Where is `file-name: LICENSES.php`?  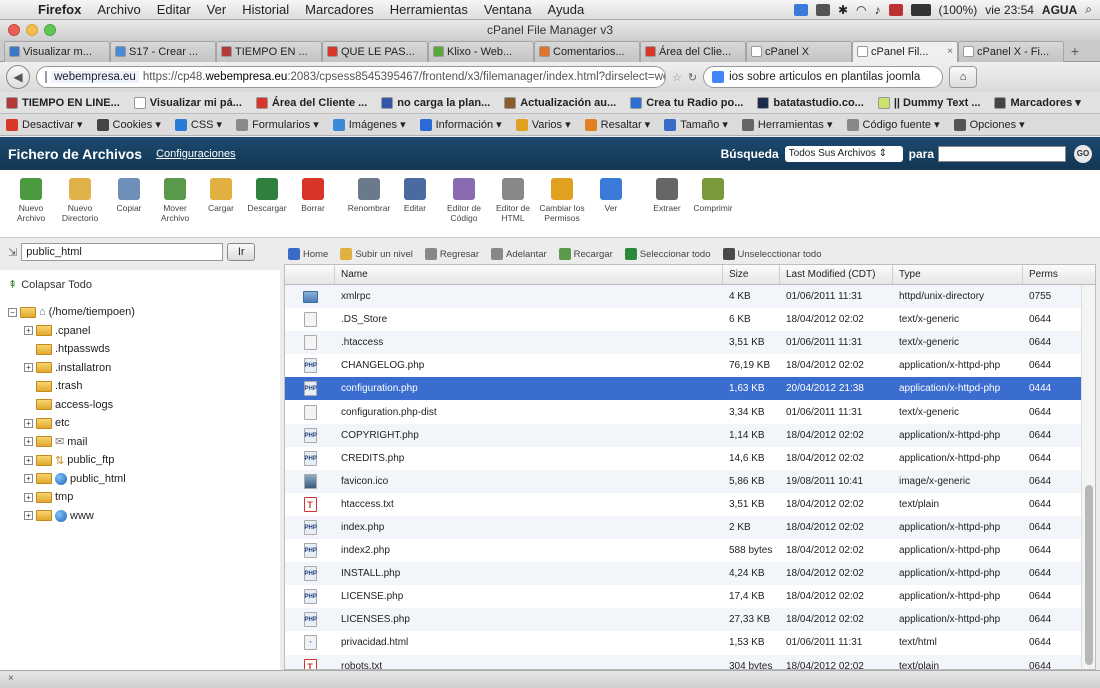
file-name: LICENSES.php is located at coordinates (529, 619).